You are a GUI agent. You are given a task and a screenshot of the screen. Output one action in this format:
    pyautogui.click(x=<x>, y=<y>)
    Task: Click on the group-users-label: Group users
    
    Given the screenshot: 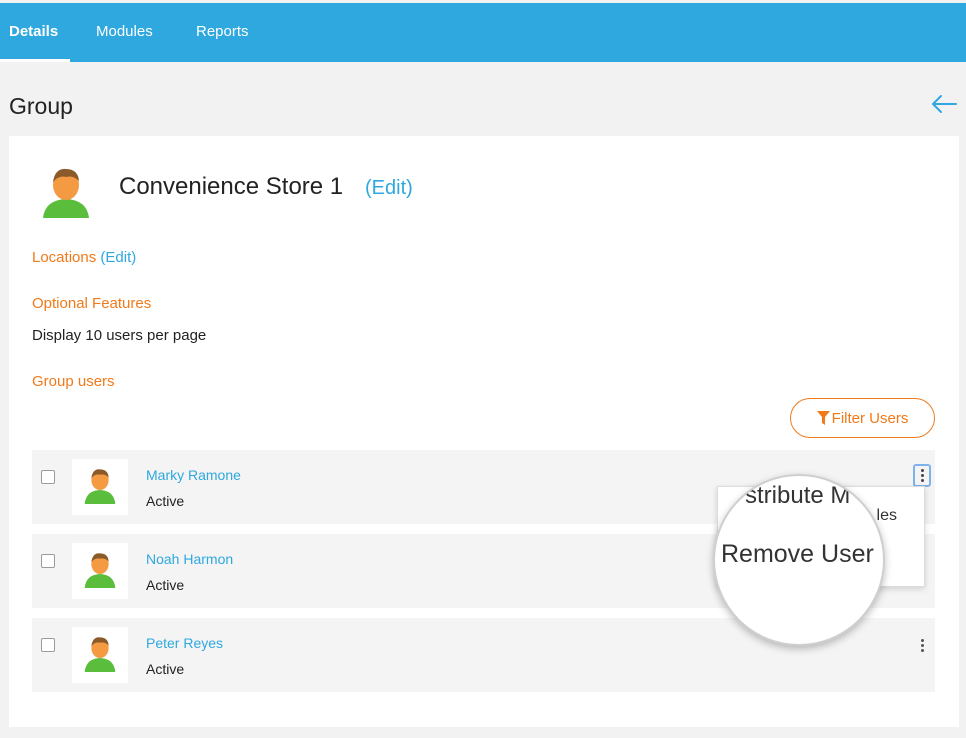 What is the action you would take?
    pyautogui.click(x=73, y=381)
    